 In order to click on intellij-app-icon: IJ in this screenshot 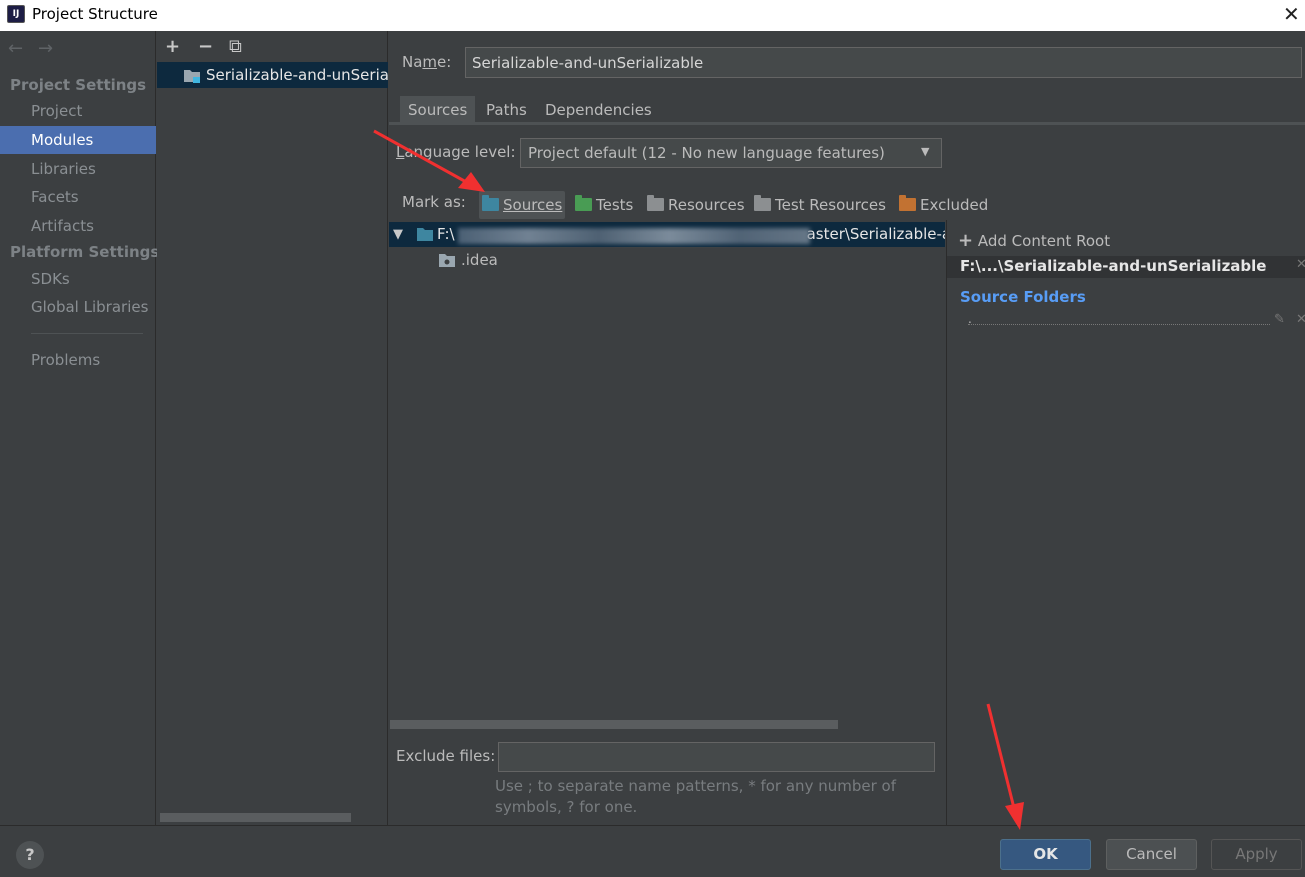, I will do `click(16, 14)`.